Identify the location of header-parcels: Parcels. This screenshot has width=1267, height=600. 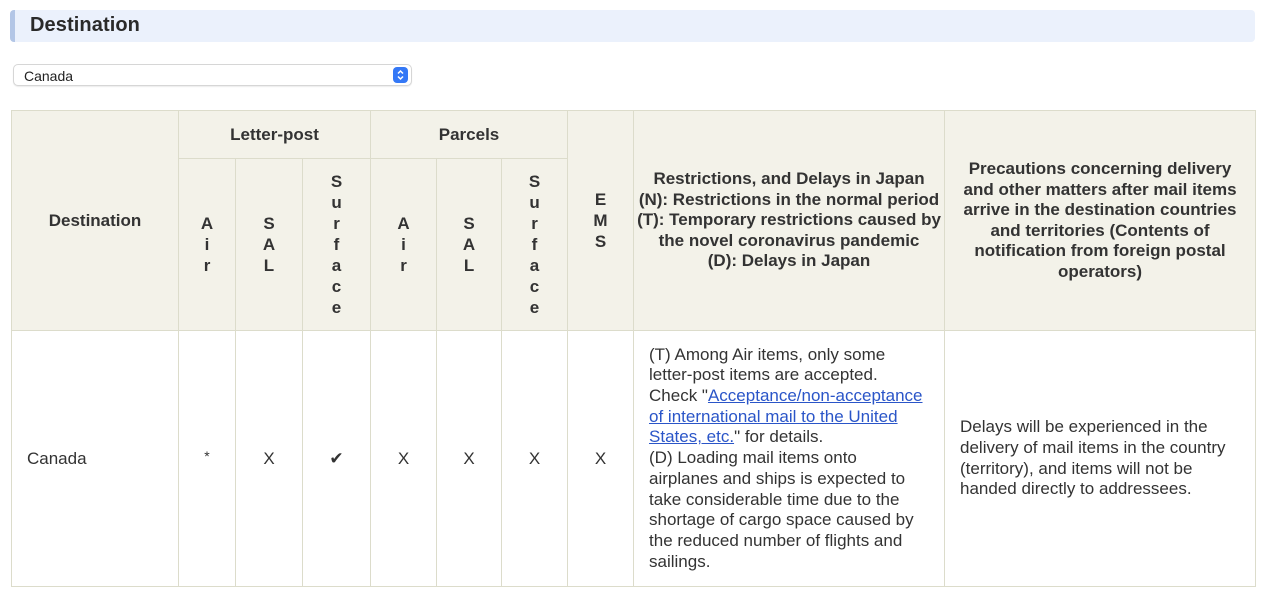
(469, 134).